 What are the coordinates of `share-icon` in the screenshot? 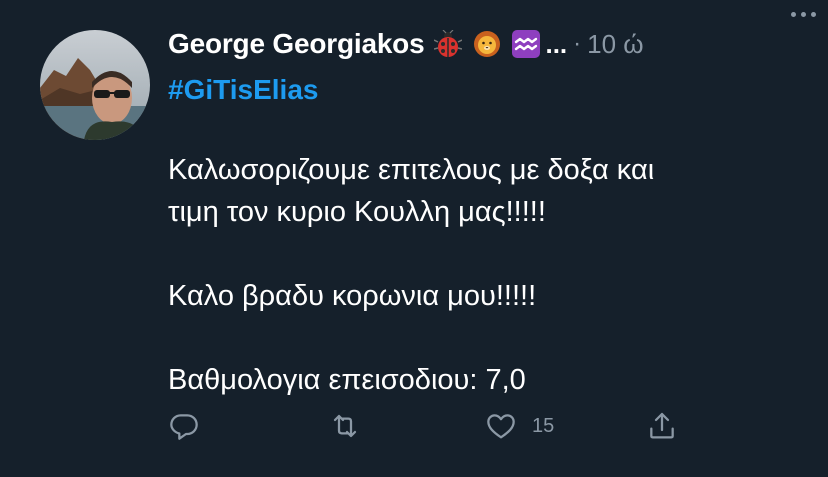 It's located at (662, 425).